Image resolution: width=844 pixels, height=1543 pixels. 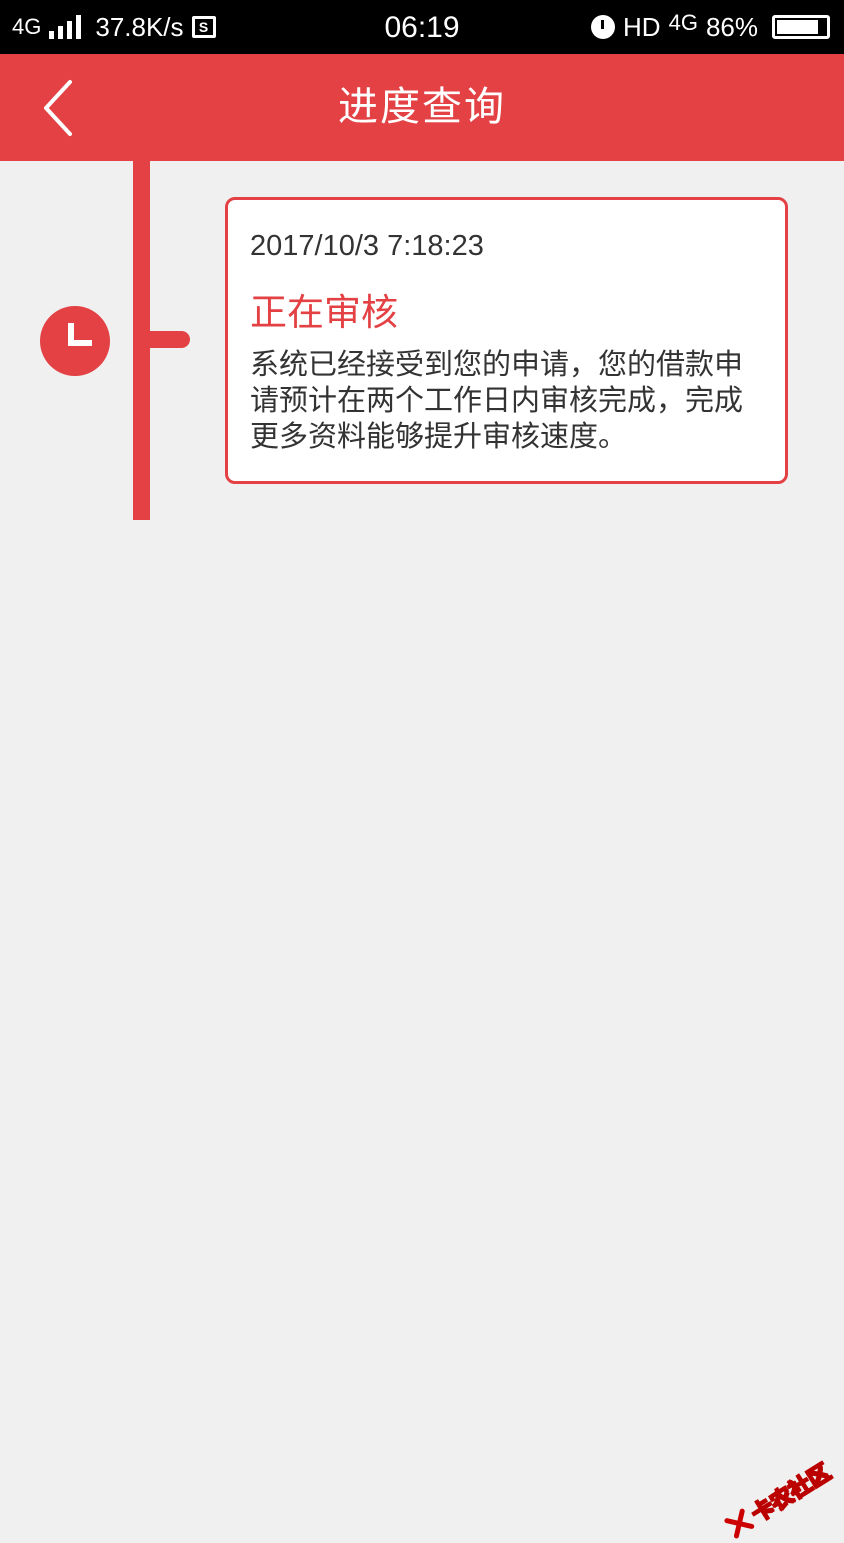 What do you see at coordinates (642, 26) in the screenshot?
I see `hd-label: HD` at bounding box center [642, 26].